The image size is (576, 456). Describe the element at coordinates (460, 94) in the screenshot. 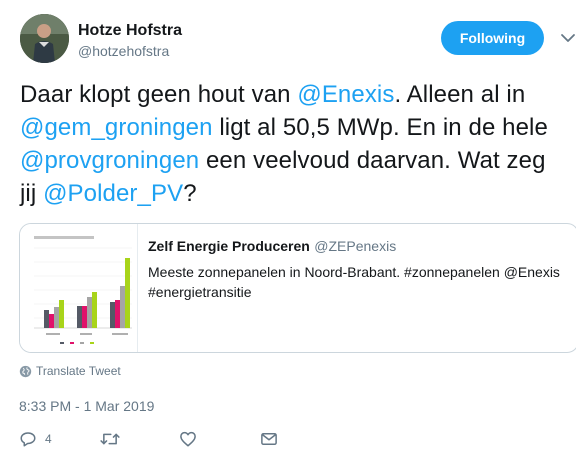

I see `tweet-text-segment: . Alleen al in` at that location.